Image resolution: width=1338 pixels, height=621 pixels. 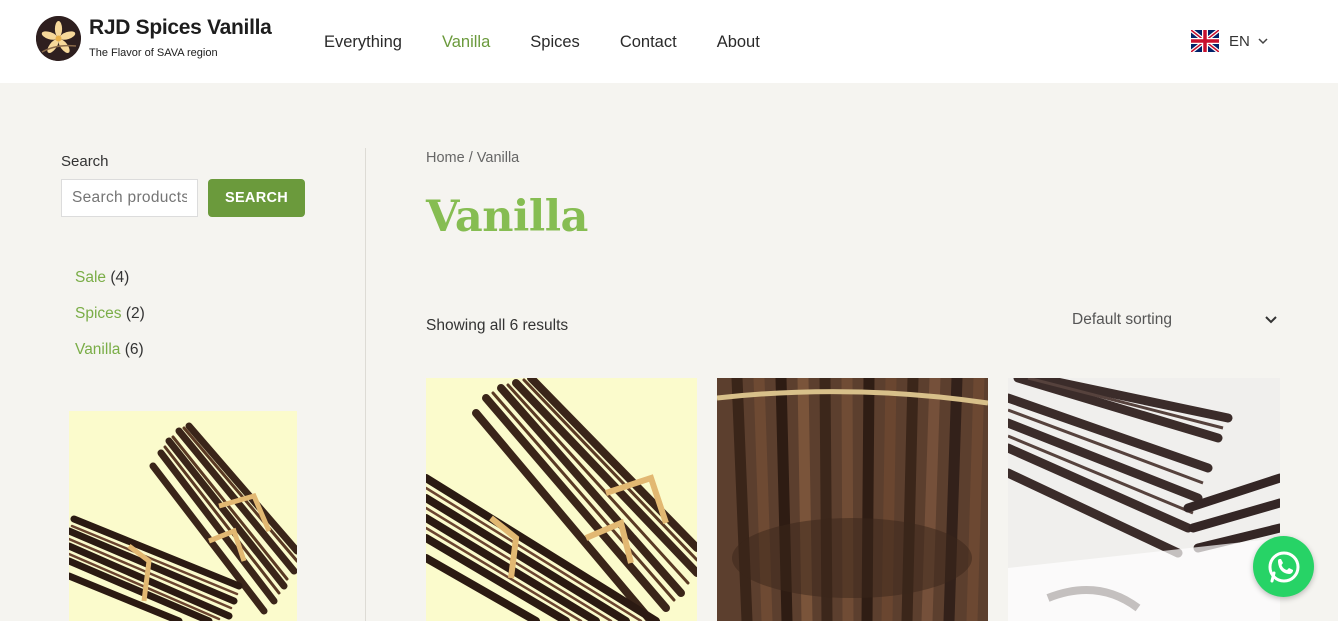 What do you see at coordinates (445, 158) in the screenshot?
I see `breadcrumb-home-link: Home` at bounding box center [445, 158].